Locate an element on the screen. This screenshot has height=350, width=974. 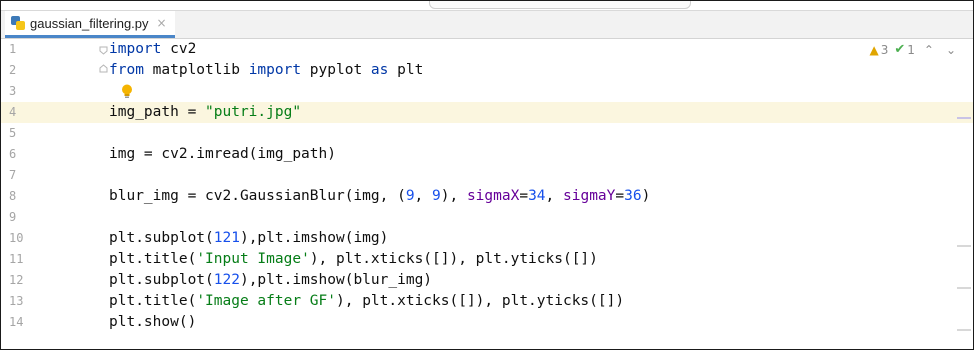
warning-count: 3 is located at coordinates (884, 49).